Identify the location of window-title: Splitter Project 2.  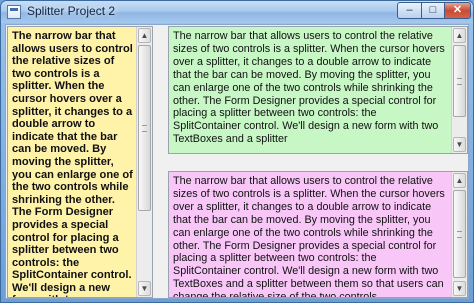
(71, 11).